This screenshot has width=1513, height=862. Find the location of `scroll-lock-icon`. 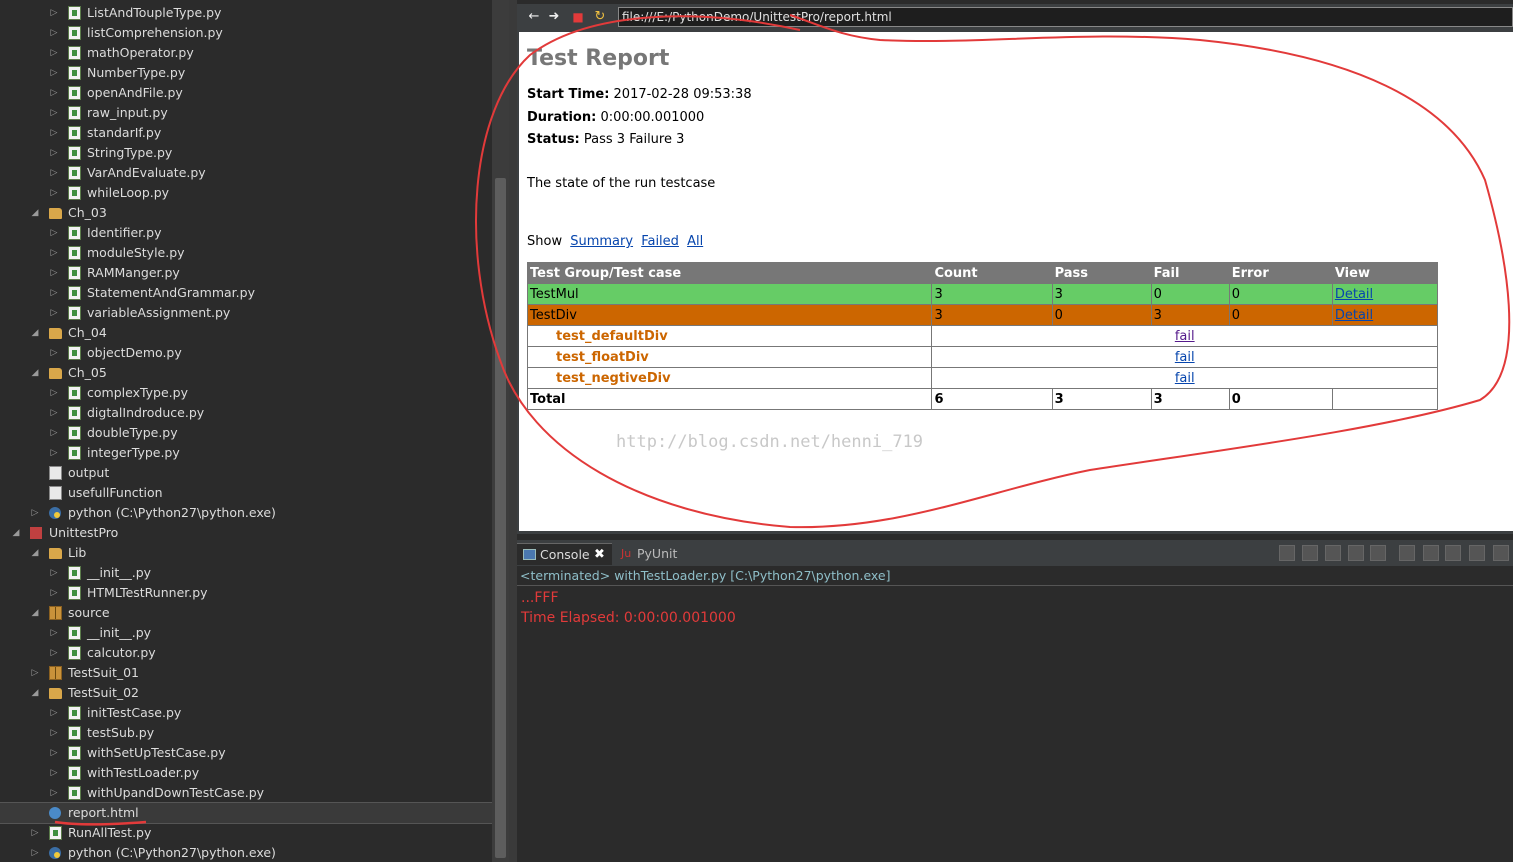

scroll-lock-icon is located at coordinates (1407, 553).